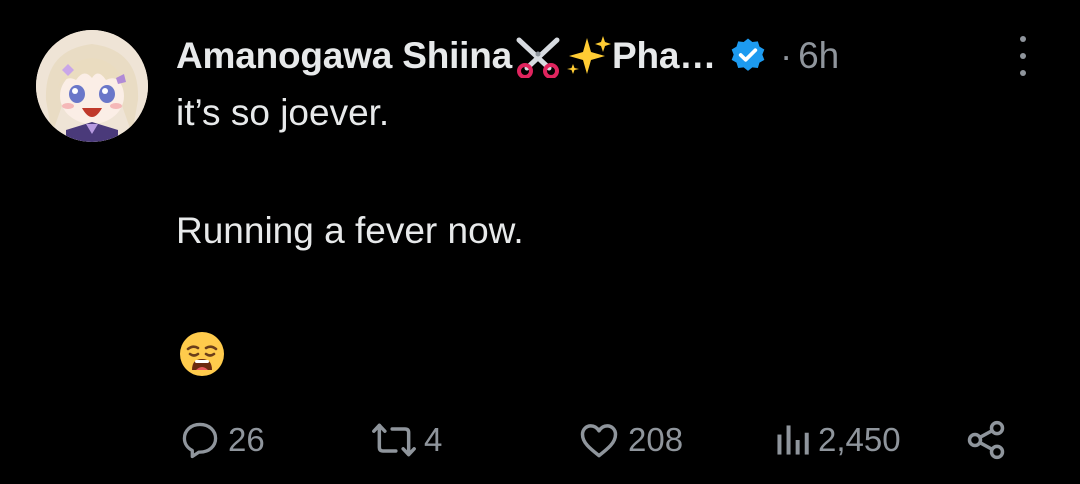  Describe the element at coordinates (246, 439) in the screenshot. I see `reply-count: 26` at that location.